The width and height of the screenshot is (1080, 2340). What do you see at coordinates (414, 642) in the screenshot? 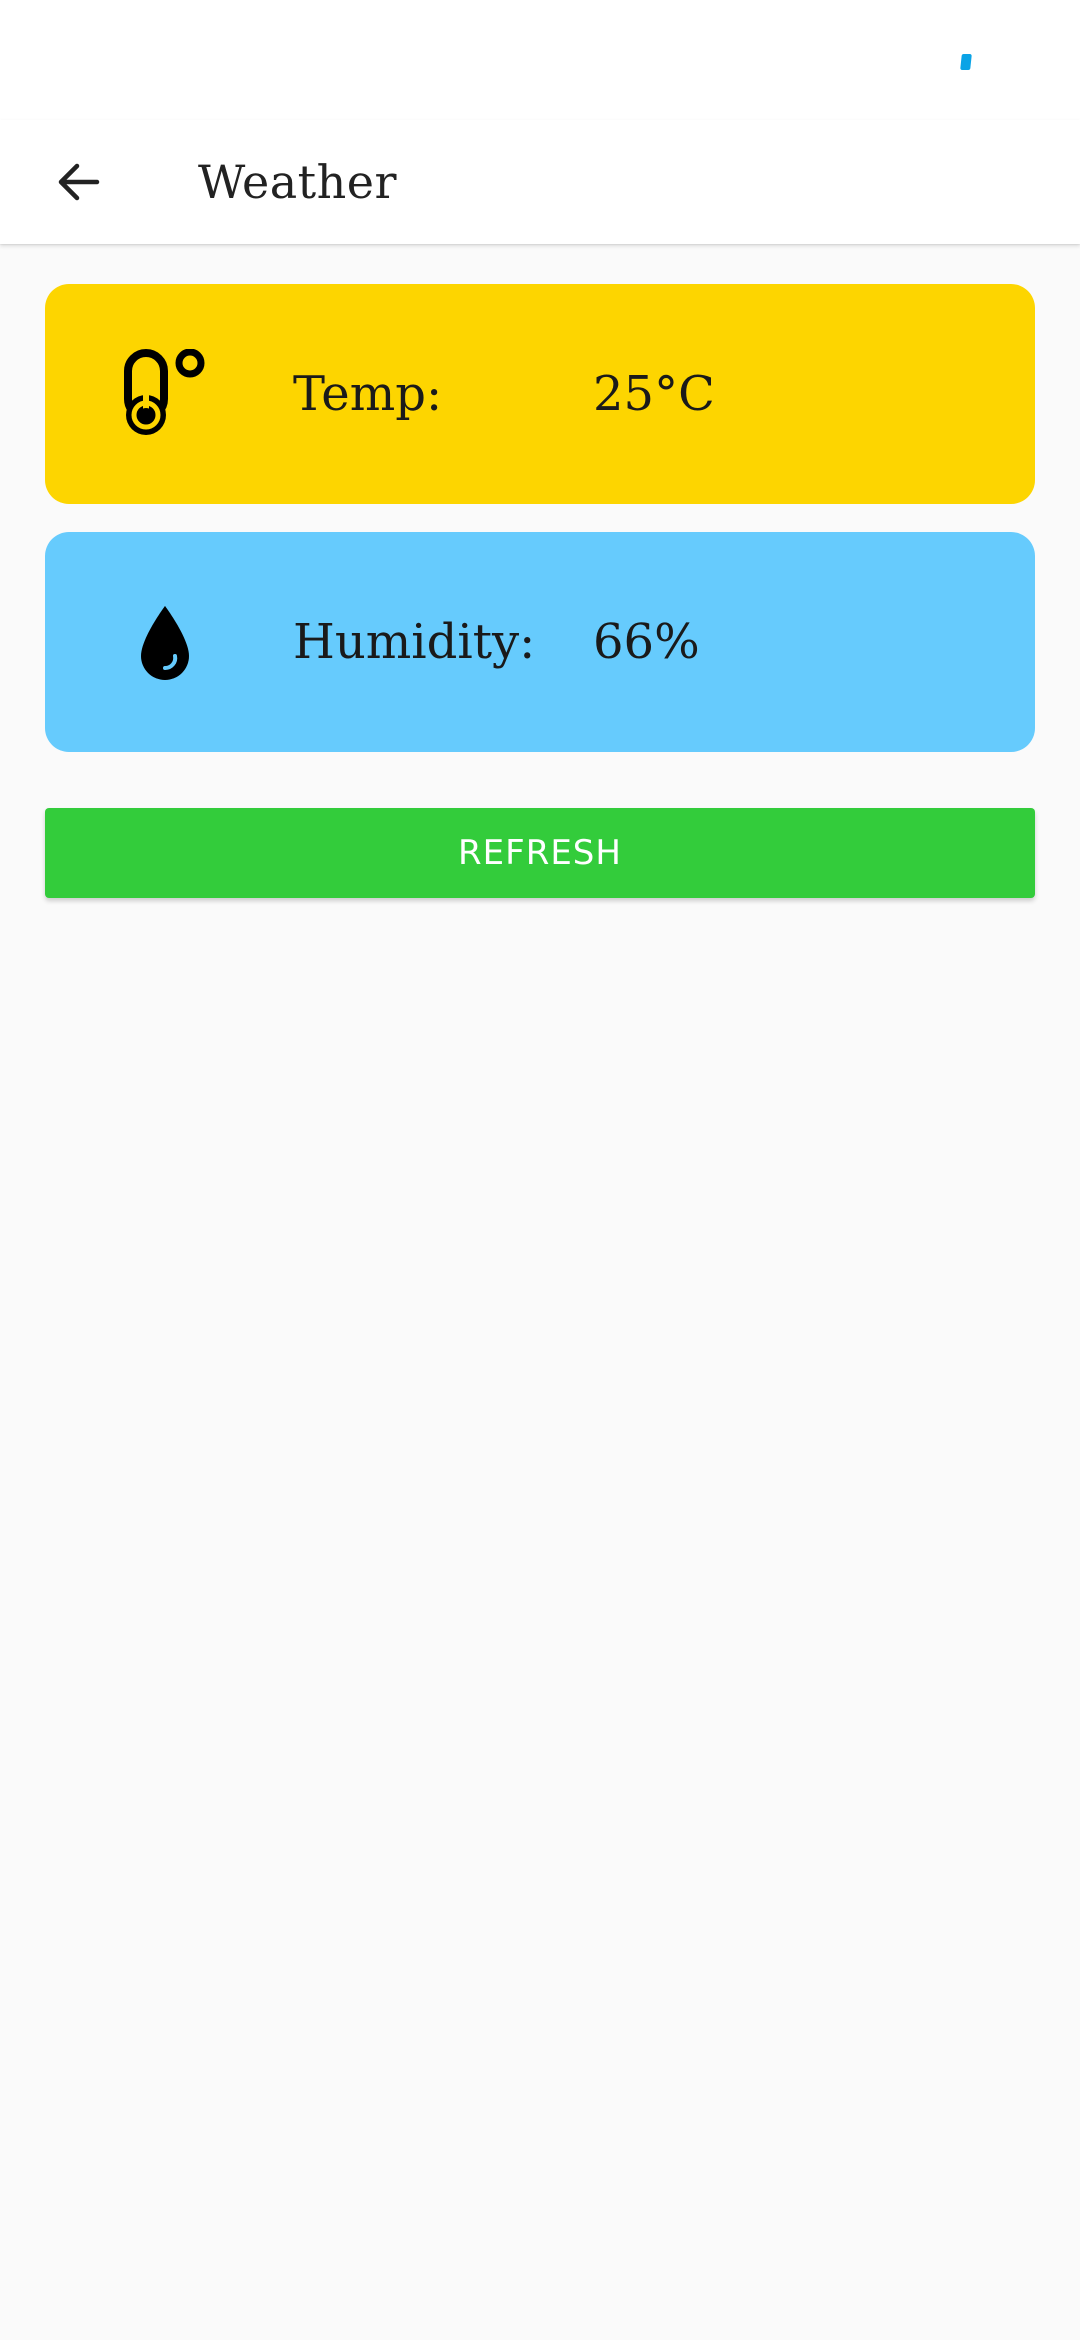
I see `humidity-label: Humidity:` at bounding box center [414, 642].